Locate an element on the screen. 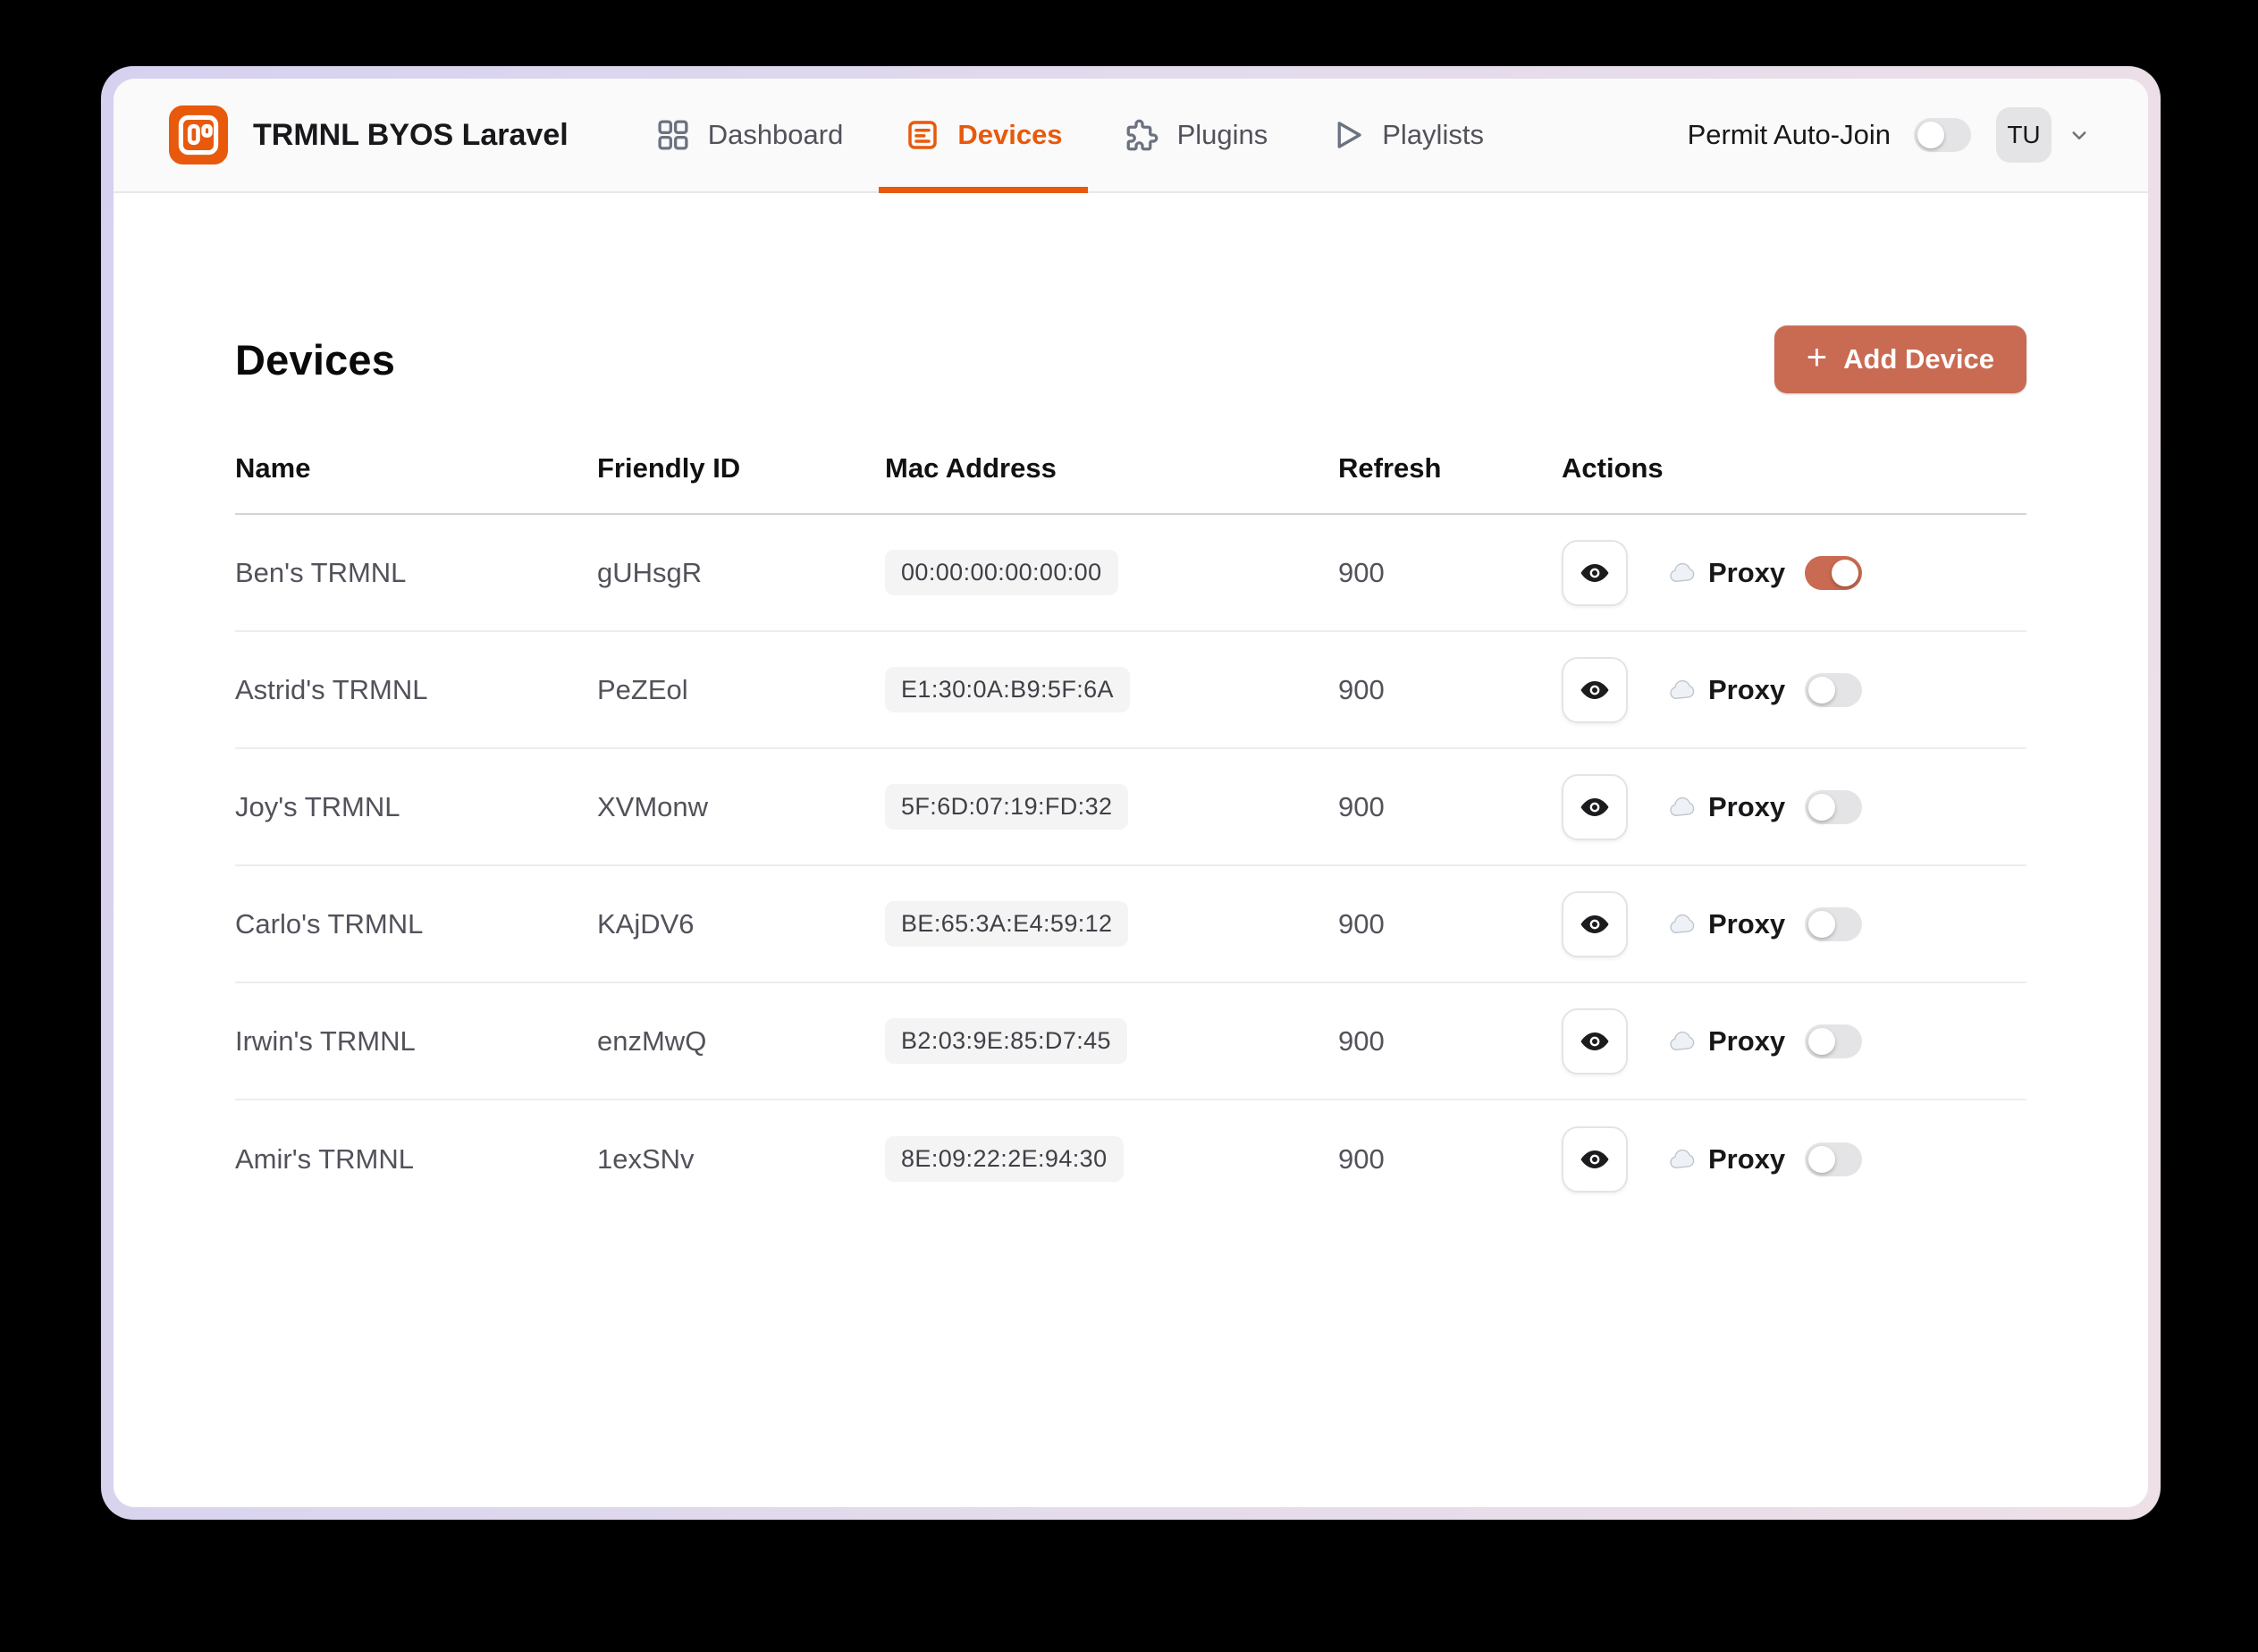 The image size is (2258, 1652). device-name: Joy's TRMNL is located at coordinates (317, 806).